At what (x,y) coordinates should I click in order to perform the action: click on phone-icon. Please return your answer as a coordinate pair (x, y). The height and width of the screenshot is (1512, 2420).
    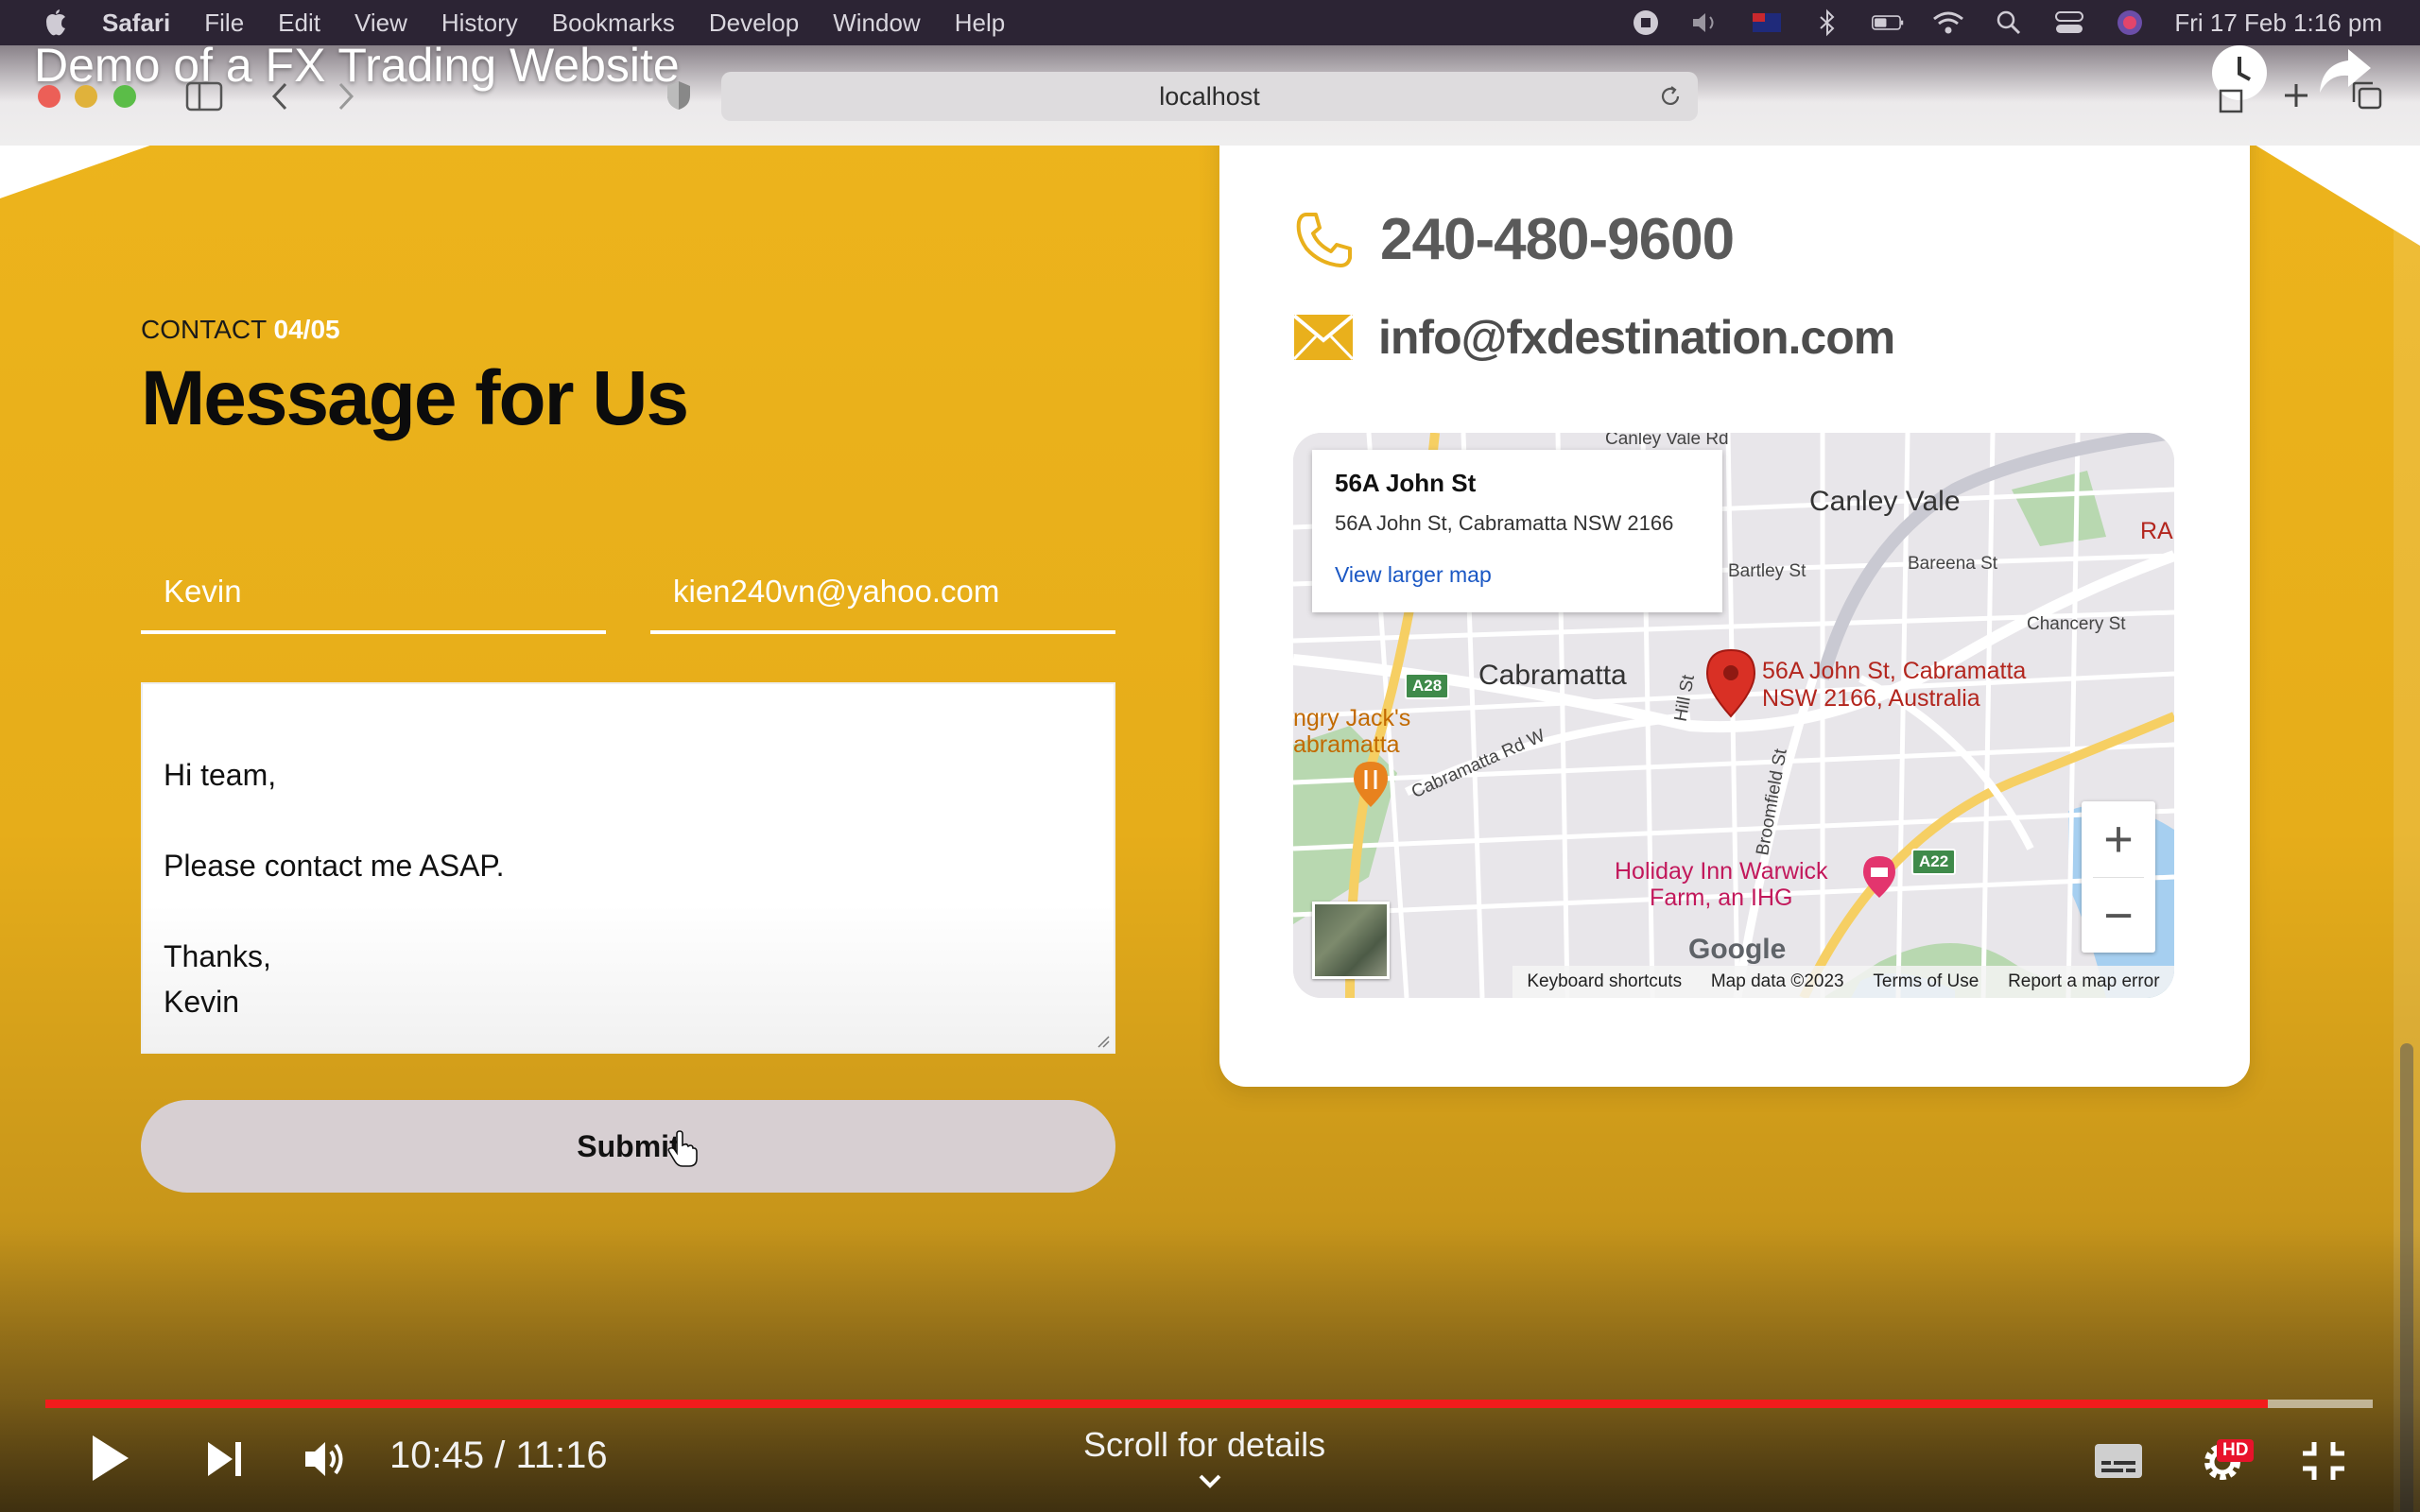
    Looking at the image, I should click on (1324, 239).